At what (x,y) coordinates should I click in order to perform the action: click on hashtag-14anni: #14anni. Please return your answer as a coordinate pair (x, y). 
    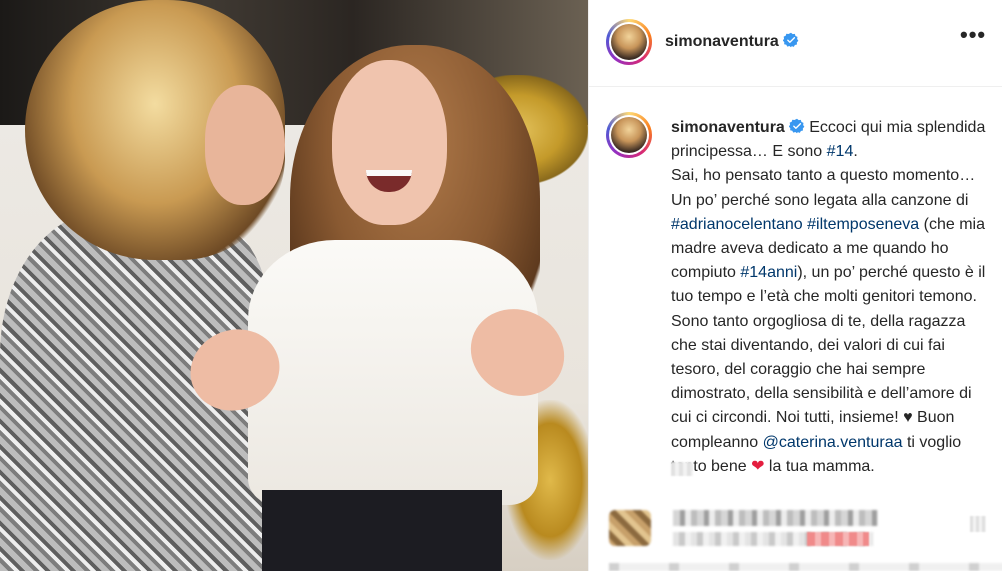
    Looking at the image, I should click on (768, 272).